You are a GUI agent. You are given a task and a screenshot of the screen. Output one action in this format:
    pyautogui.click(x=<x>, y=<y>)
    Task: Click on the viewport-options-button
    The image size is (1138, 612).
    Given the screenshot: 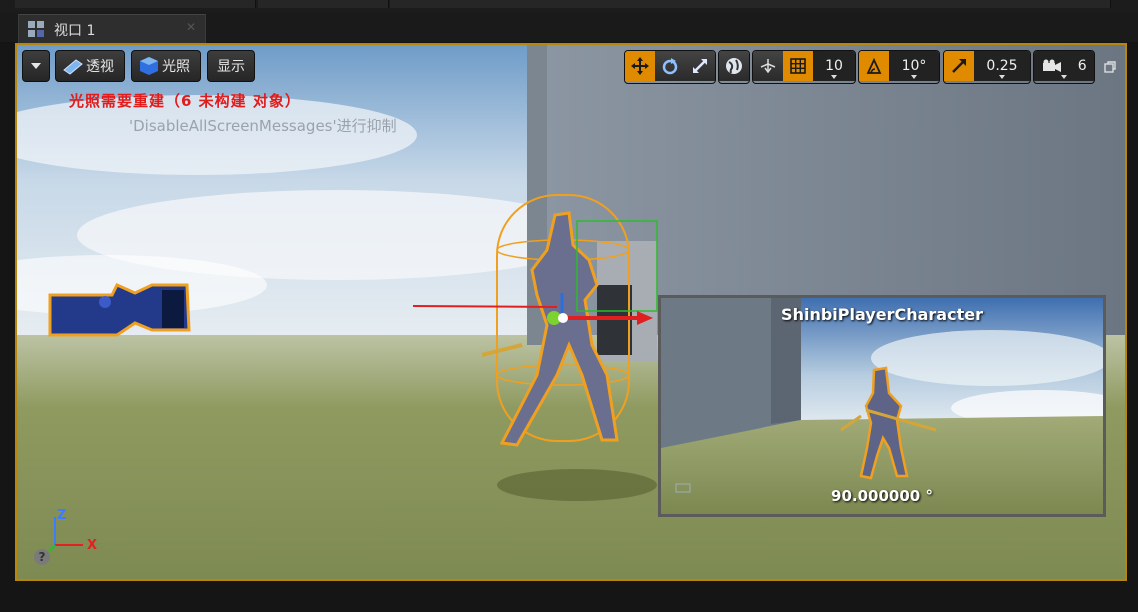 What is the action you would take?
    pyautogui.click(x=36, y=66)
    